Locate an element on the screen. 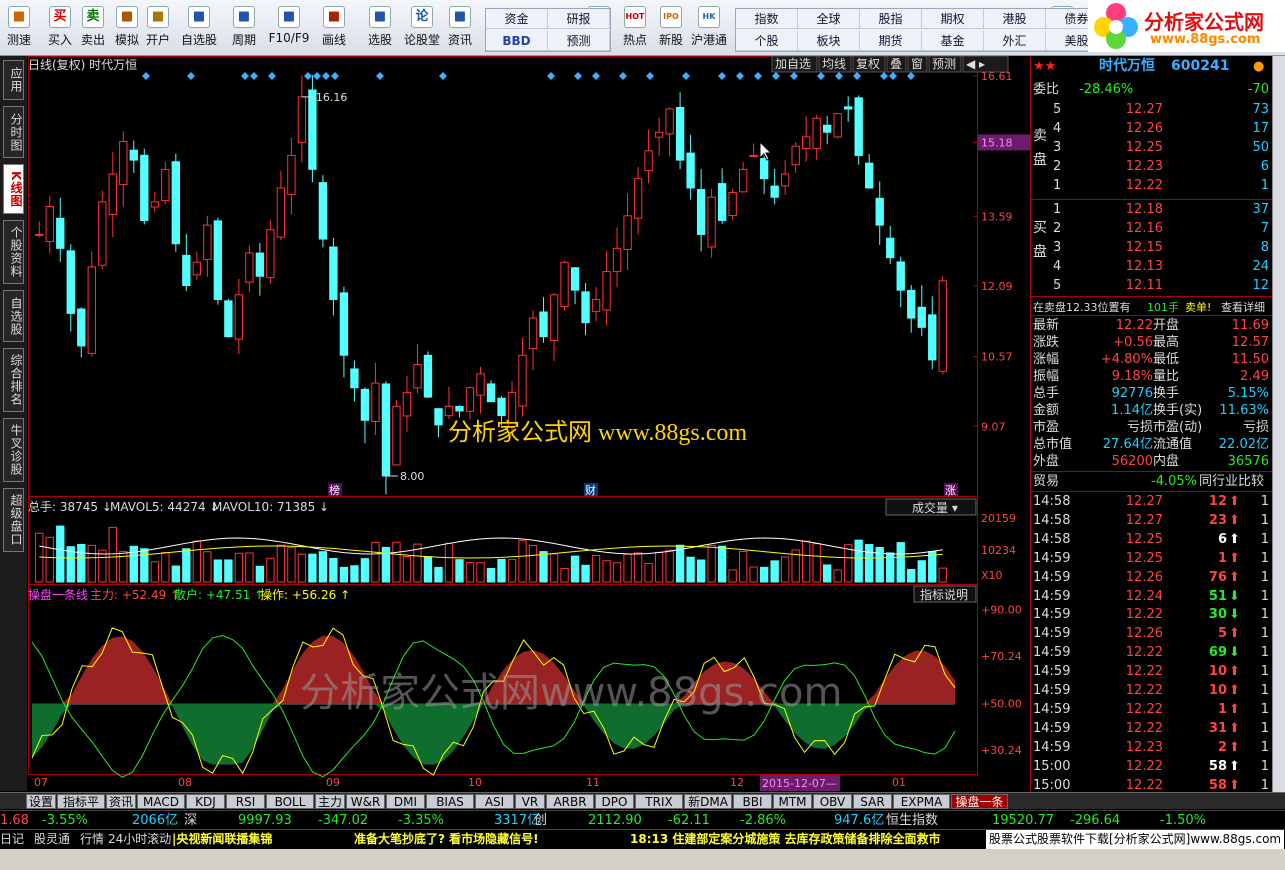 The image size is (1285, 870). chart-pie-icon: ● is located at coordinates (1258, 66).